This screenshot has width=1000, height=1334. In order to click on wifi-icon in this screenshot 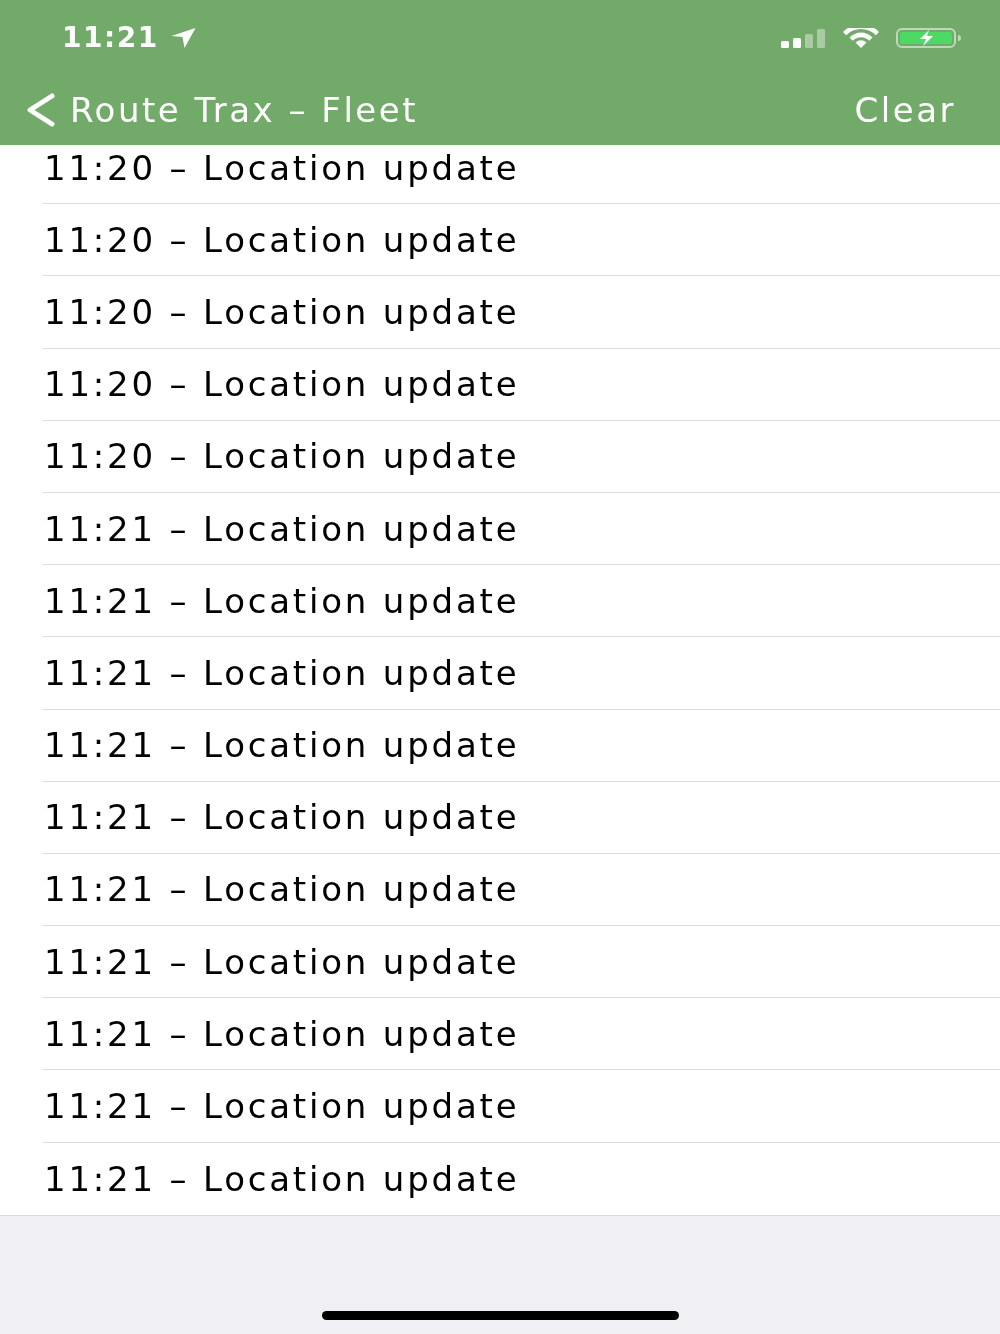, I will do `click(861, 38)`.